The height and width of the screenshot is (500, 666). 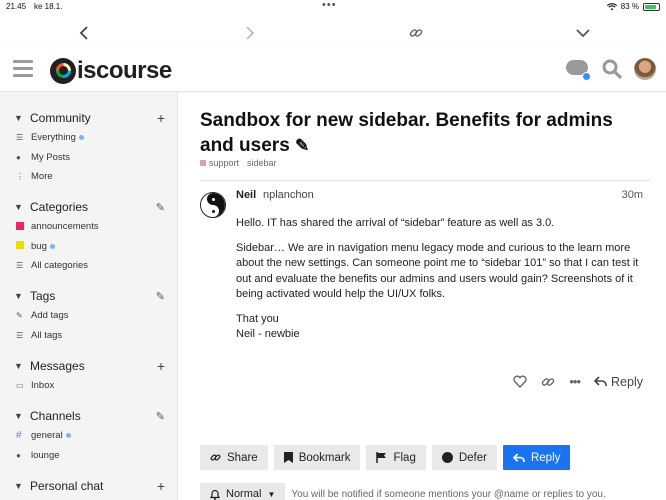 What do you see at coordinates (618, 382) in the screenshot?
I see `post-reply-button: Reply` at bounding box center [618, 382].